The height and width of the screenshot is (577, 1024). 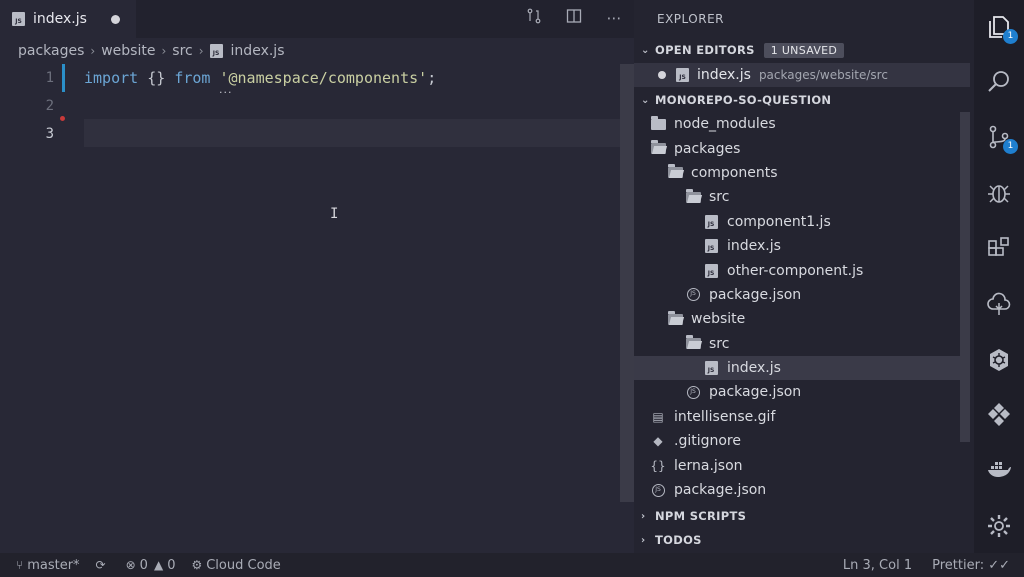 What do you see at coordinates (802, 246) in the screenshot?
I see `tree-item: JS index.js` at bounding box center [802, 246].